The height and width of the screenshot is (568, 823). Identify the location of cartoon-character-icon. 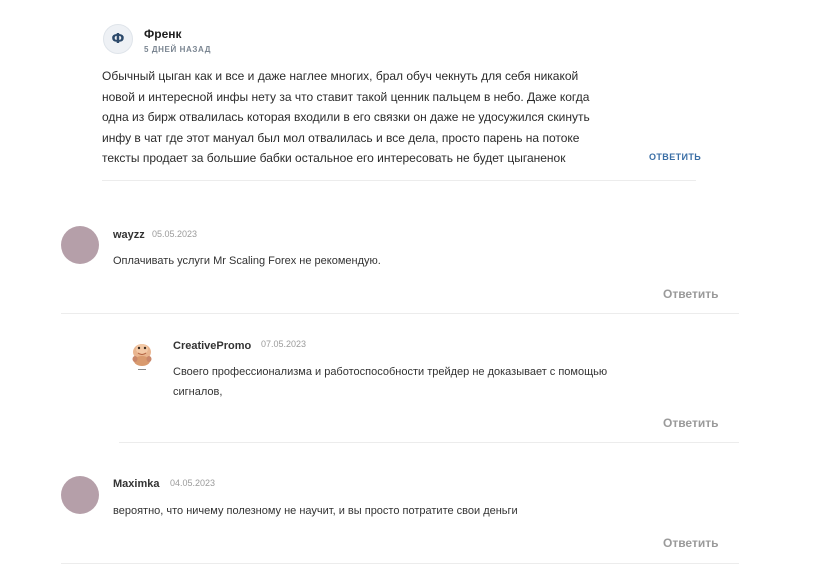
(142, 356).